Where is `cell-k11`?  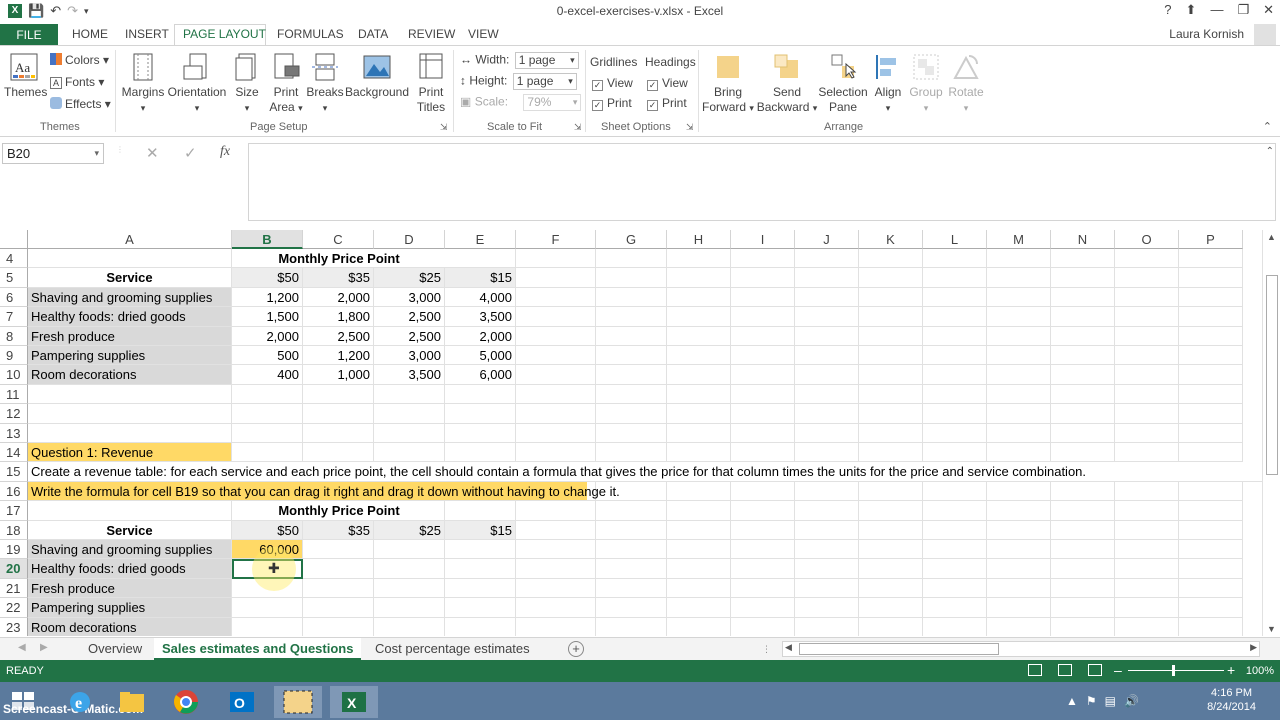 cell-k11 is located at coordinates (891, 394).